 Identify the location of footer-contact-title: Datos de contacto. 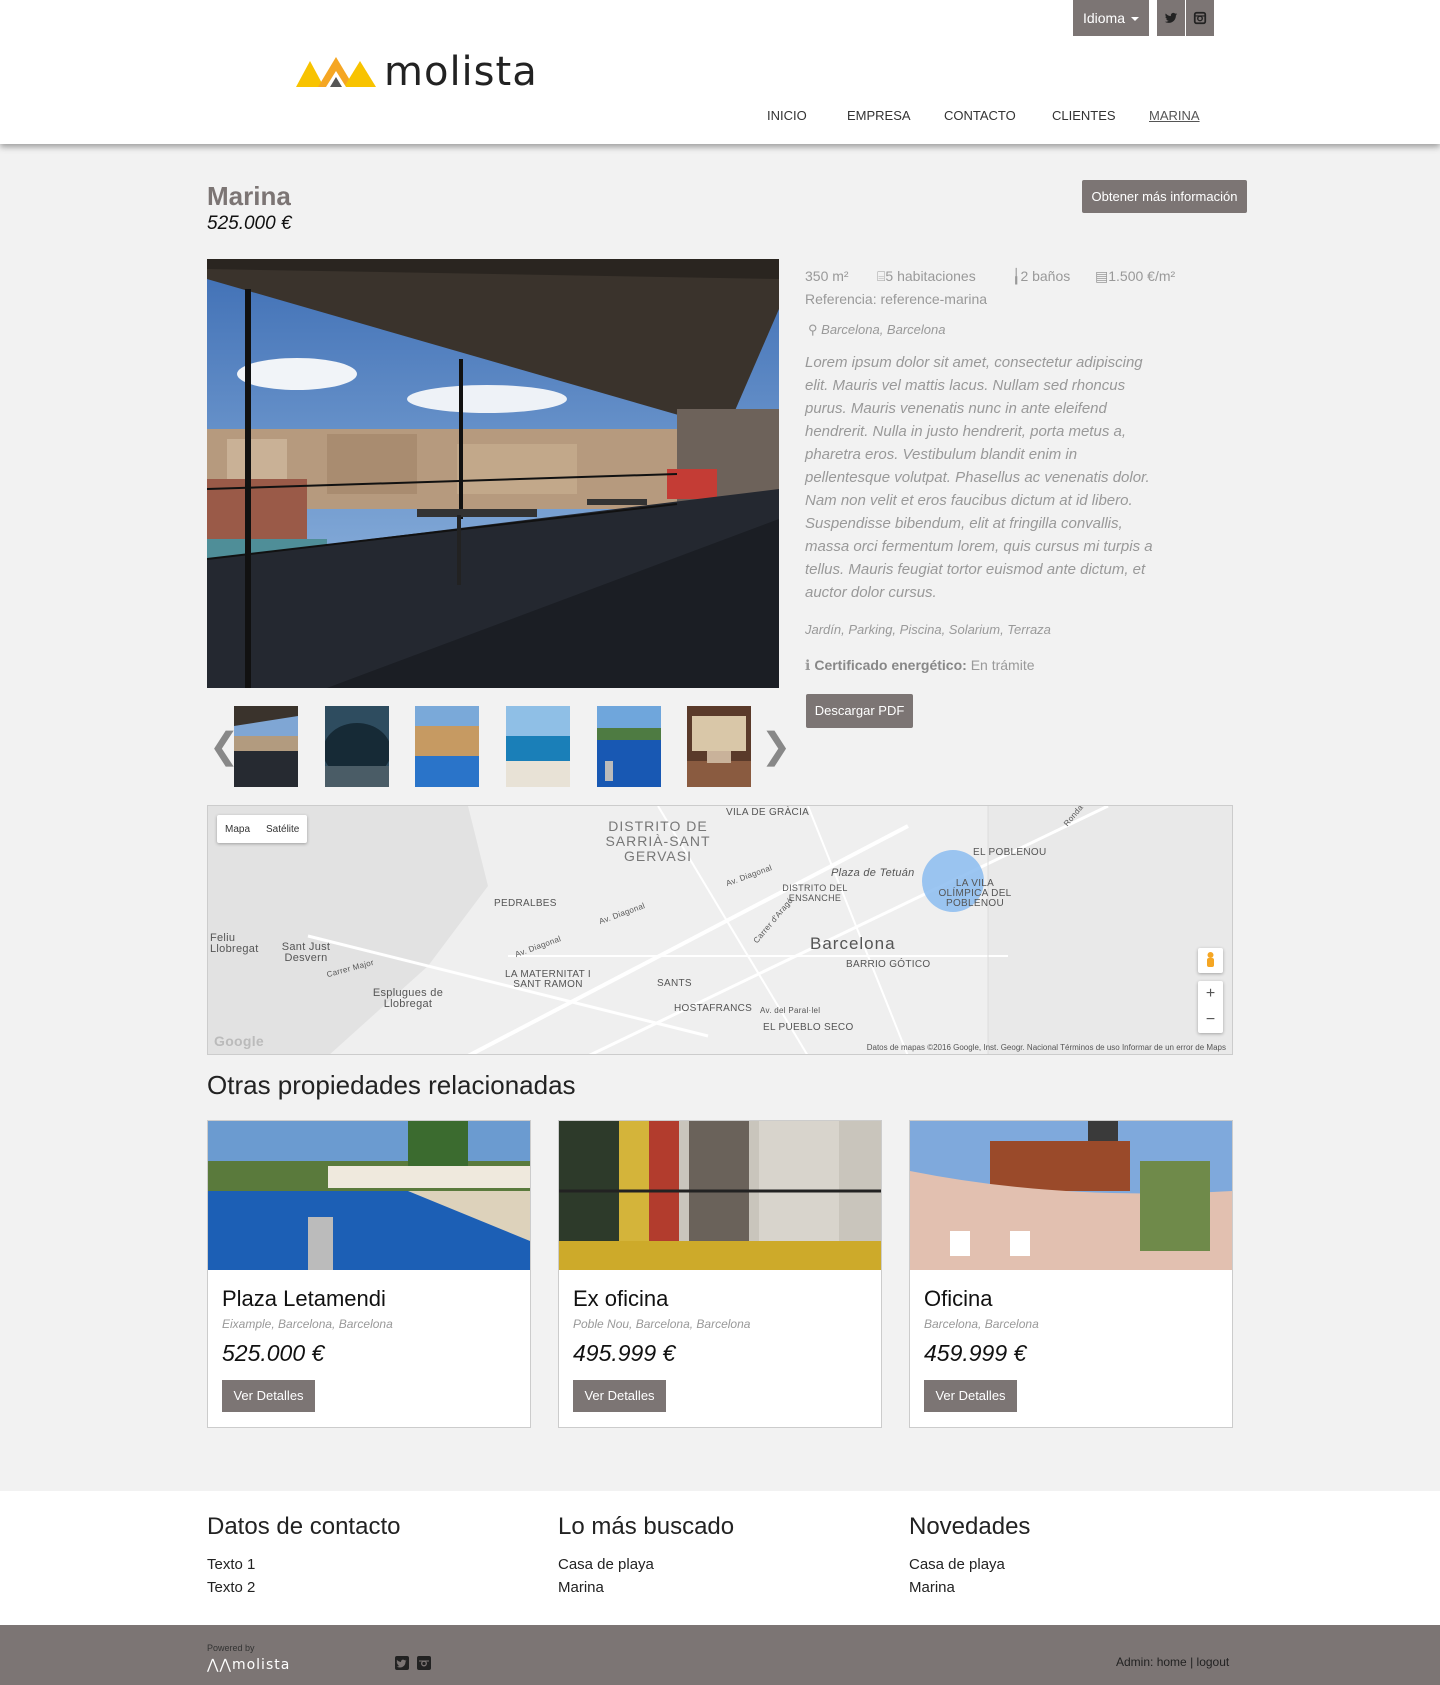
(304, 1526).